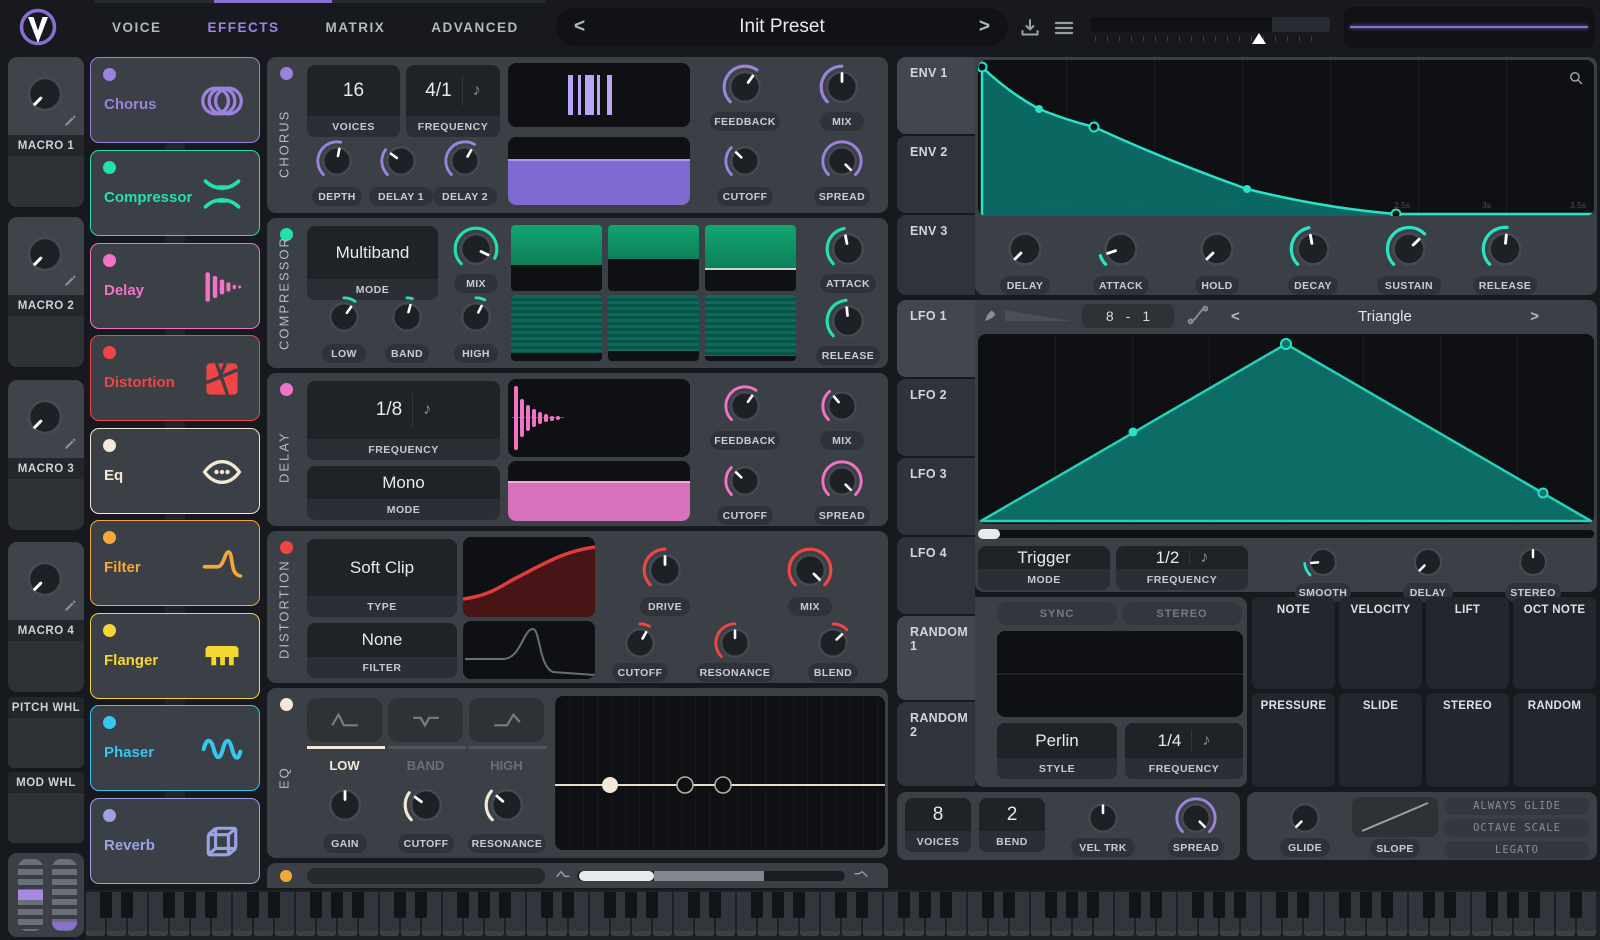  Describe the element at coordinates (936, 496) in the screenshot. I see `tab-lfo-3: LFO 3` at that location.